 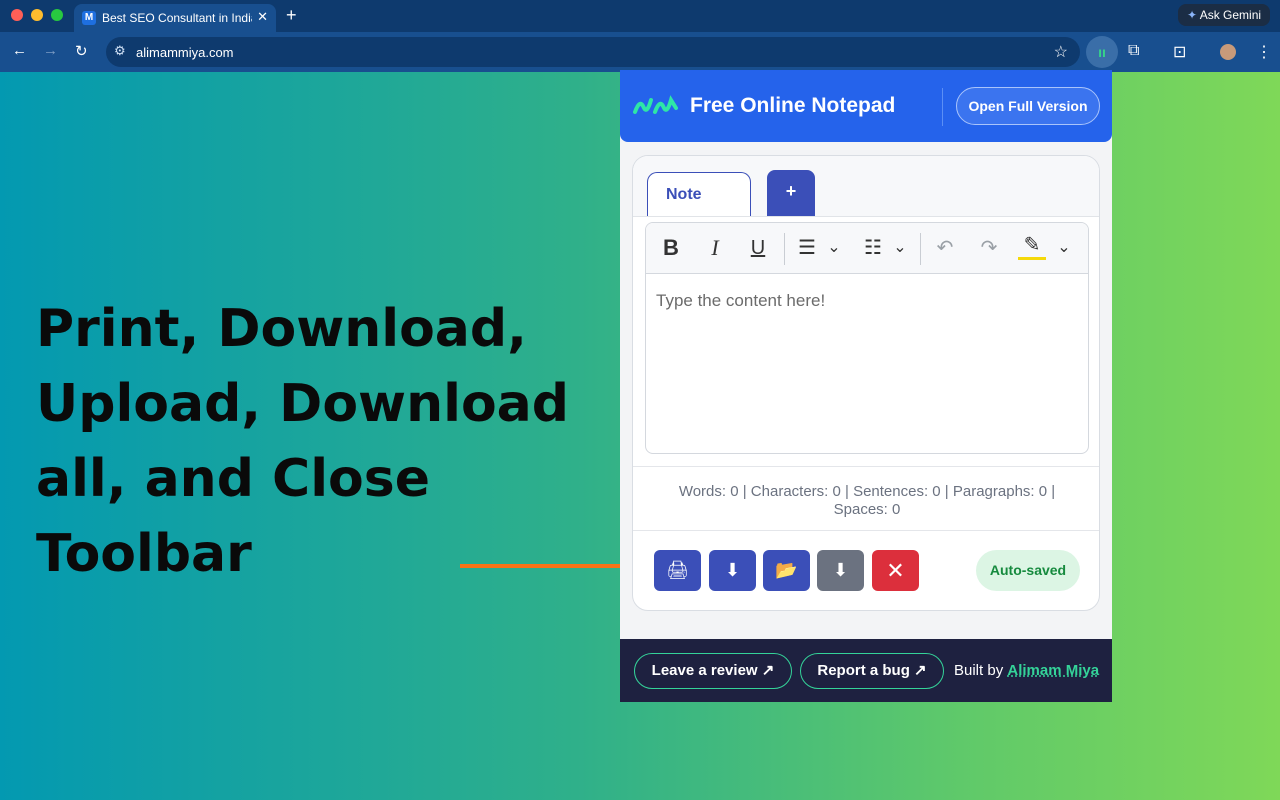 What do you see at coordinates (1028, 106) in the screenshot?
I see `open-full-version-button: Open Full Version` at bounding box center [1028, 106].